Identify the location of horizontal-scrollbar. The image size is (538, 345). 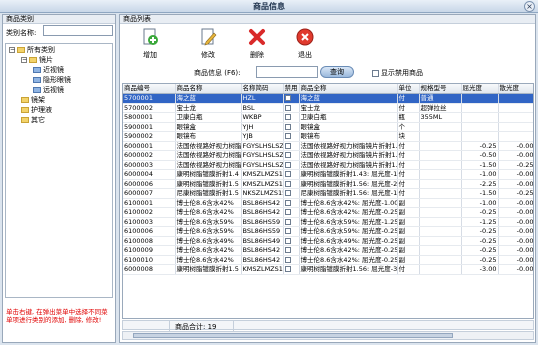
(328, 335).